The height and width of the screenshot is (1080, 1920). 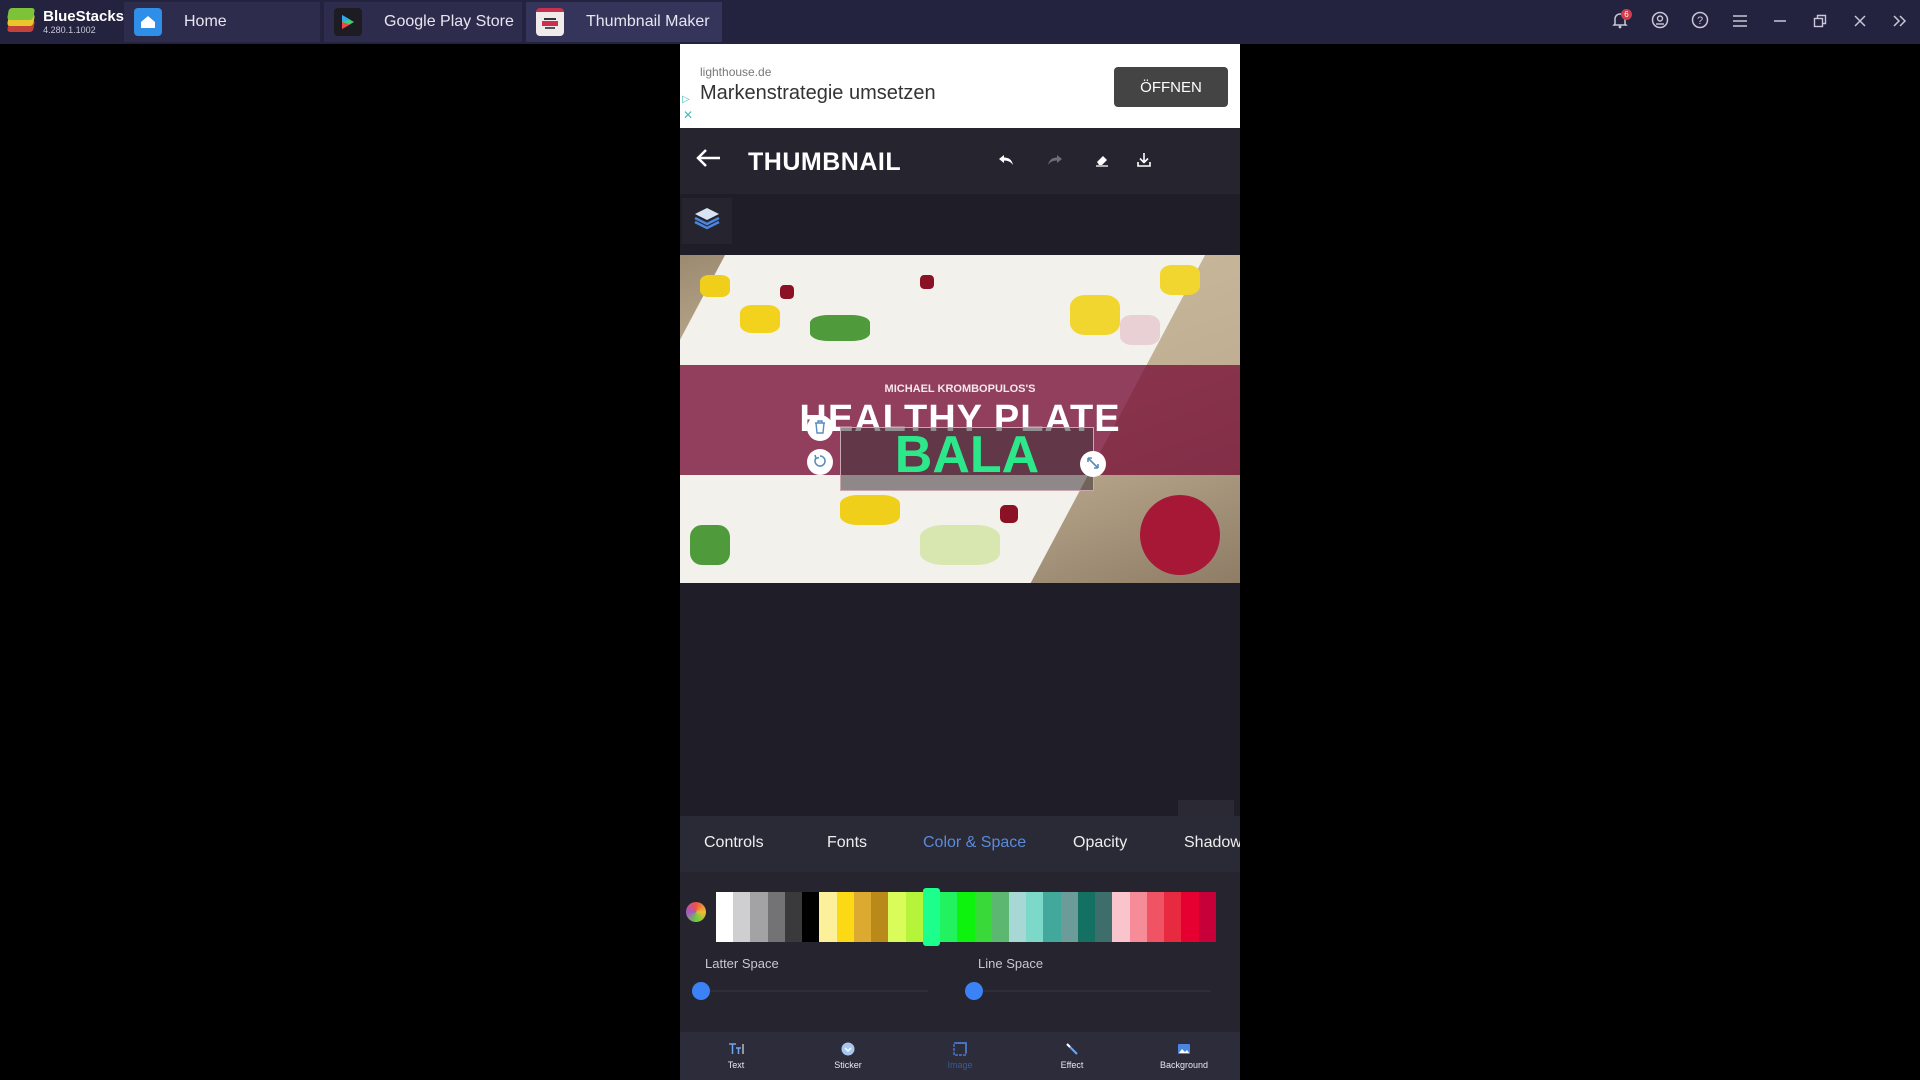 What do you see at coordinates (688, 115) in the screenshot?
I see `ad-close-icon: ✕` at bounding box center [688, 115].